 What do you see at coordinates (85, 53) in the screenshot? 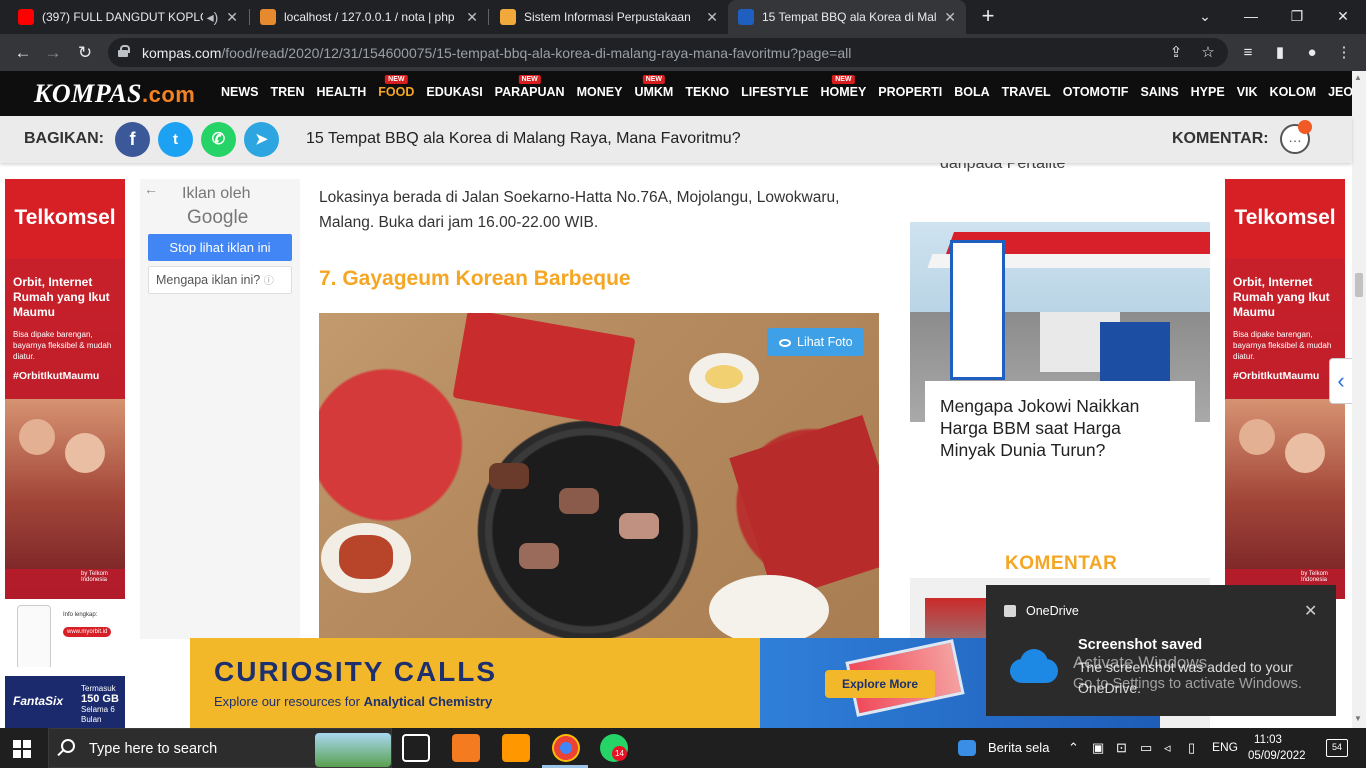
I see `reload-button: ↻` at bounding box center [85, 53].